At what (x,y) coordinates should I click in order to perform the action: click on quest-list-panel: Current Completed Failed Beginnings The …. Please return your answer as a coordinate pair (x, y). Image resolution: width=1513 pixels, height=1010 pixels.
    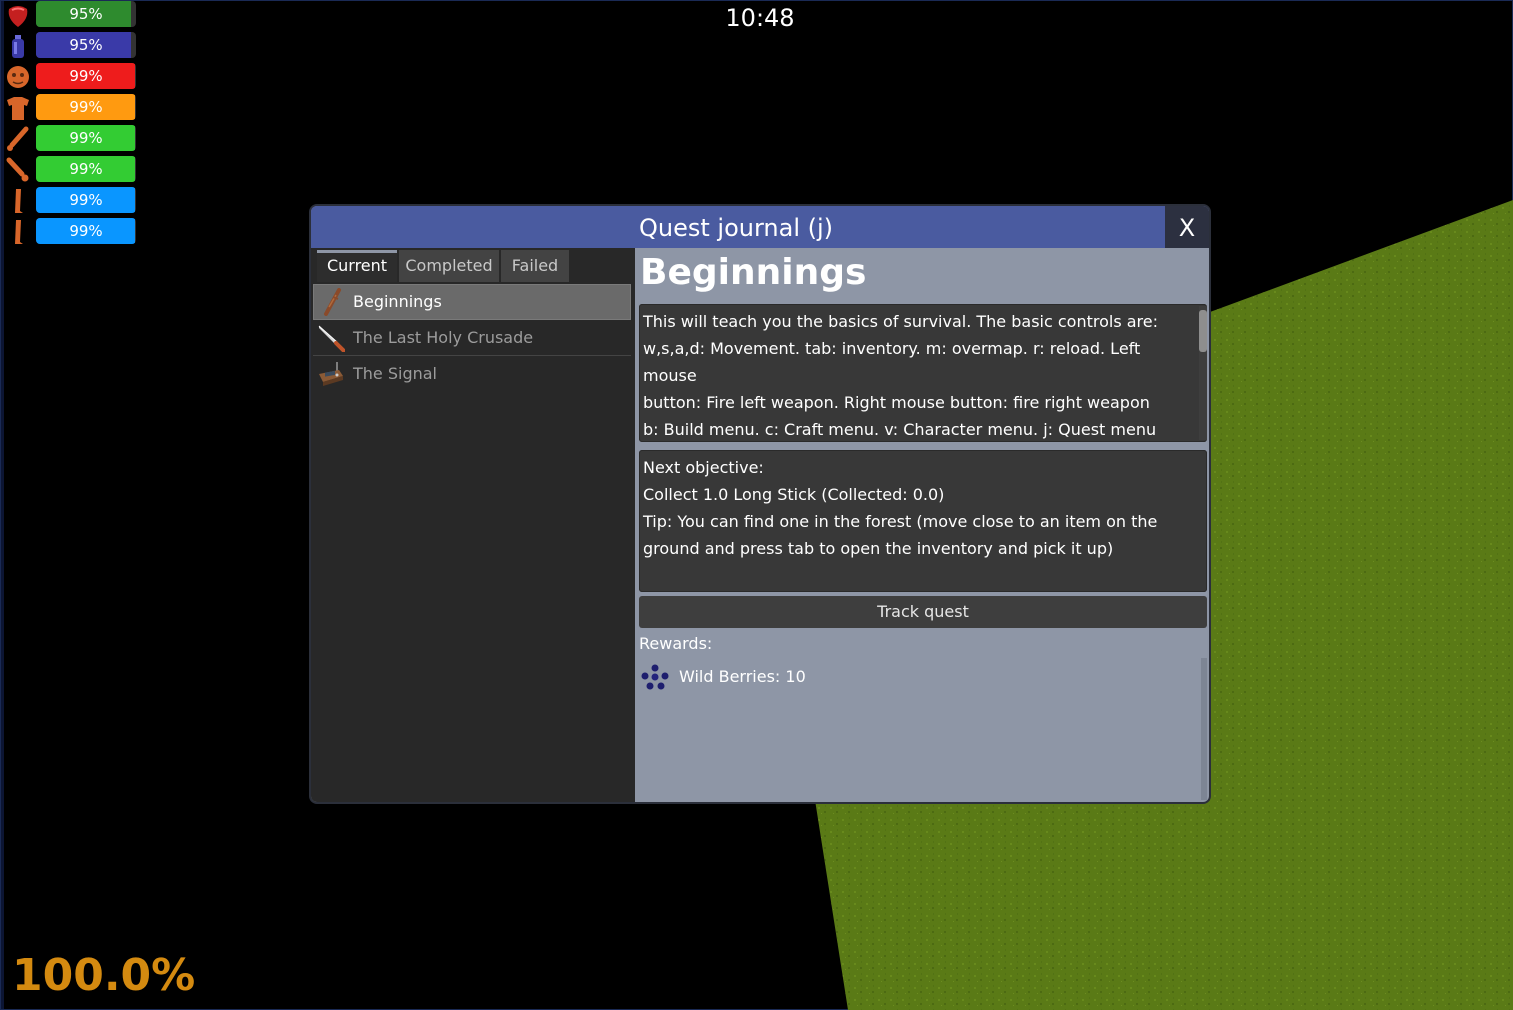
    Looking at the image, I should click on (473, 525).